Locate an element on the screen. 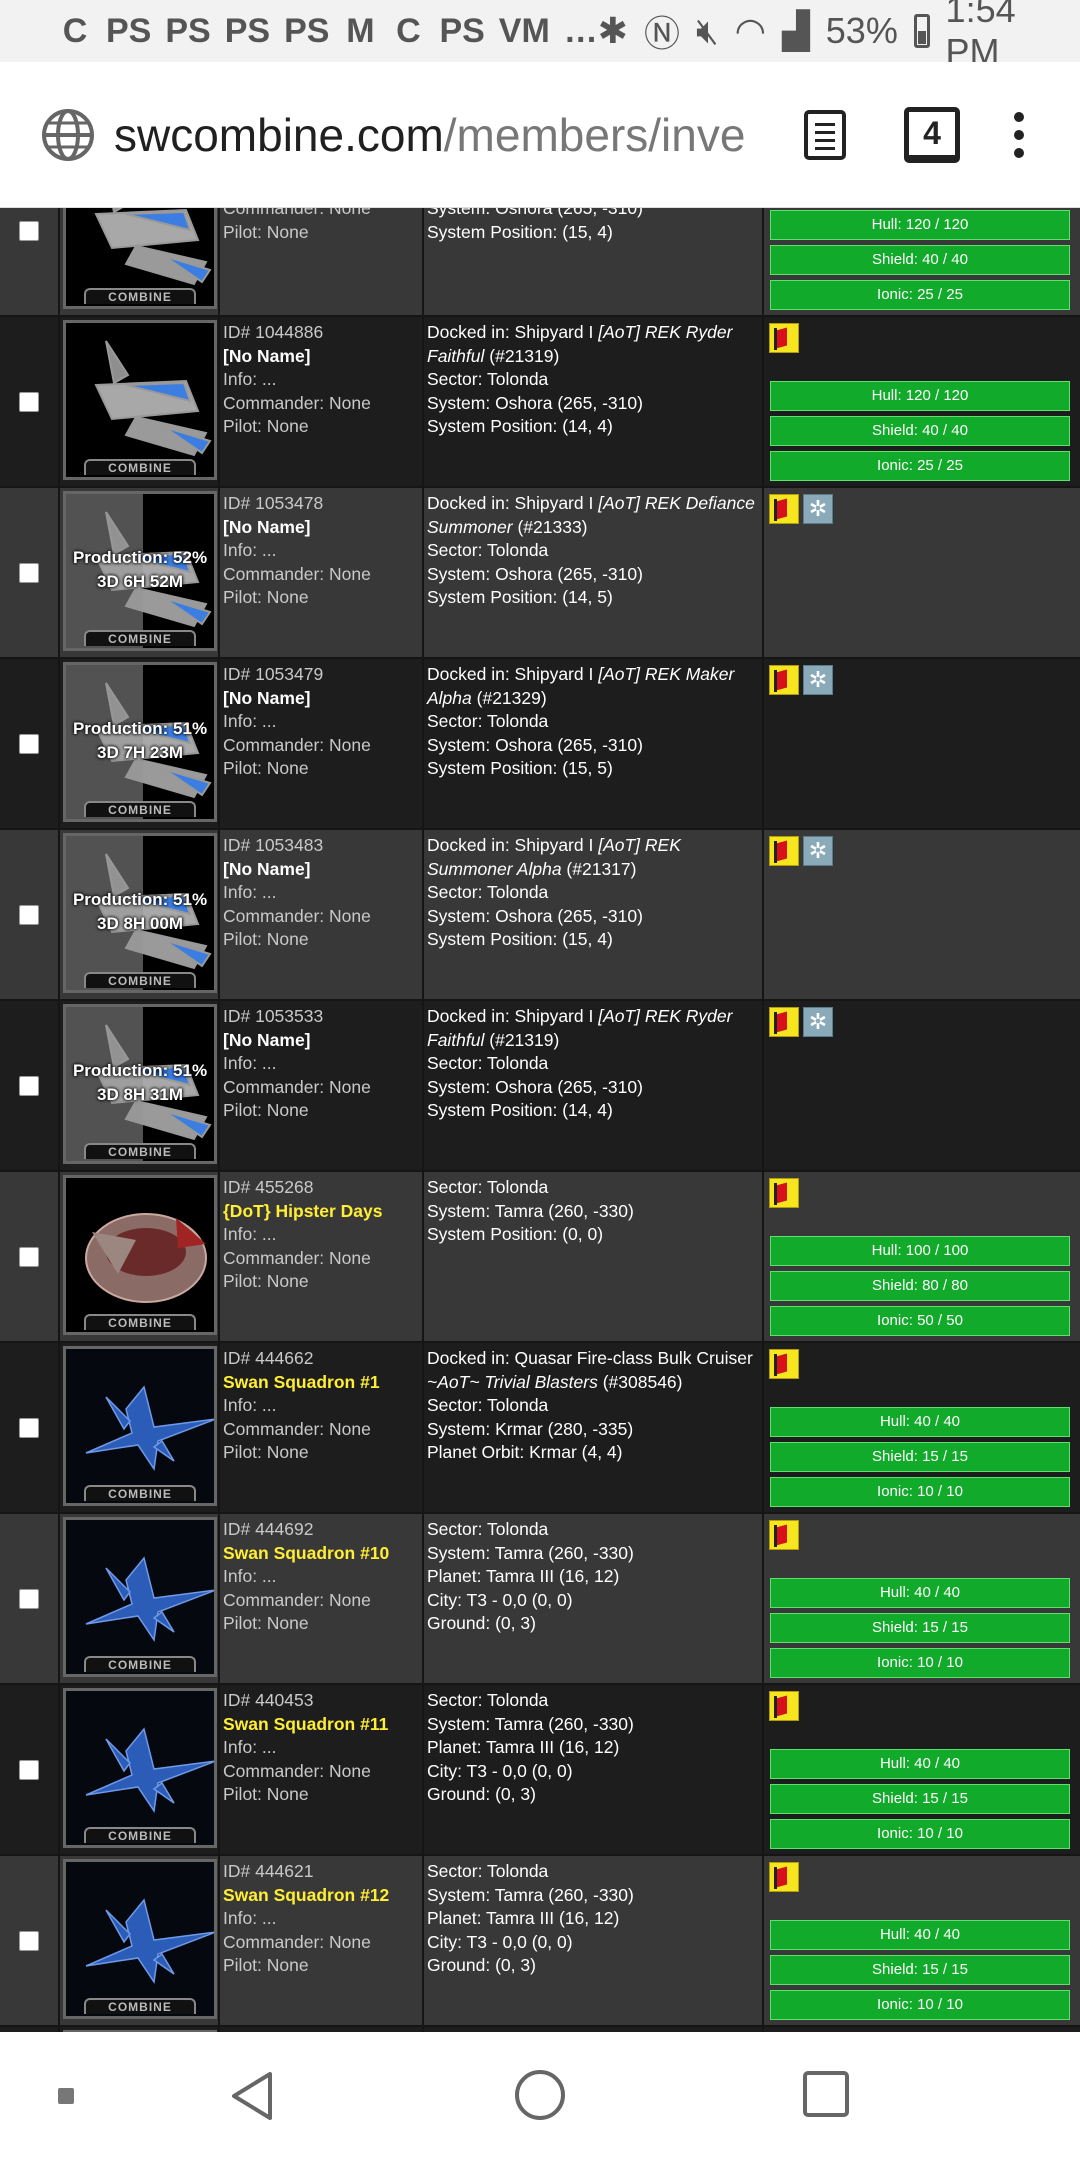 Image resolution: width=1080 pixels, height=2160 pixels. location-line-2: System: Tamra (260, -330) is located at coordinates (530, 1894).